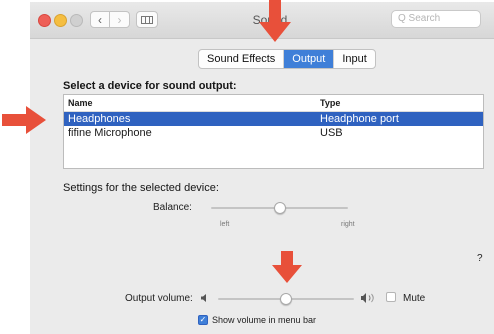 This screenshot has width=494, height=334. What do you see at coordinates (354, 59) in the screenshot?
I see `tab-input: Input` at bounding box center [354, 59].